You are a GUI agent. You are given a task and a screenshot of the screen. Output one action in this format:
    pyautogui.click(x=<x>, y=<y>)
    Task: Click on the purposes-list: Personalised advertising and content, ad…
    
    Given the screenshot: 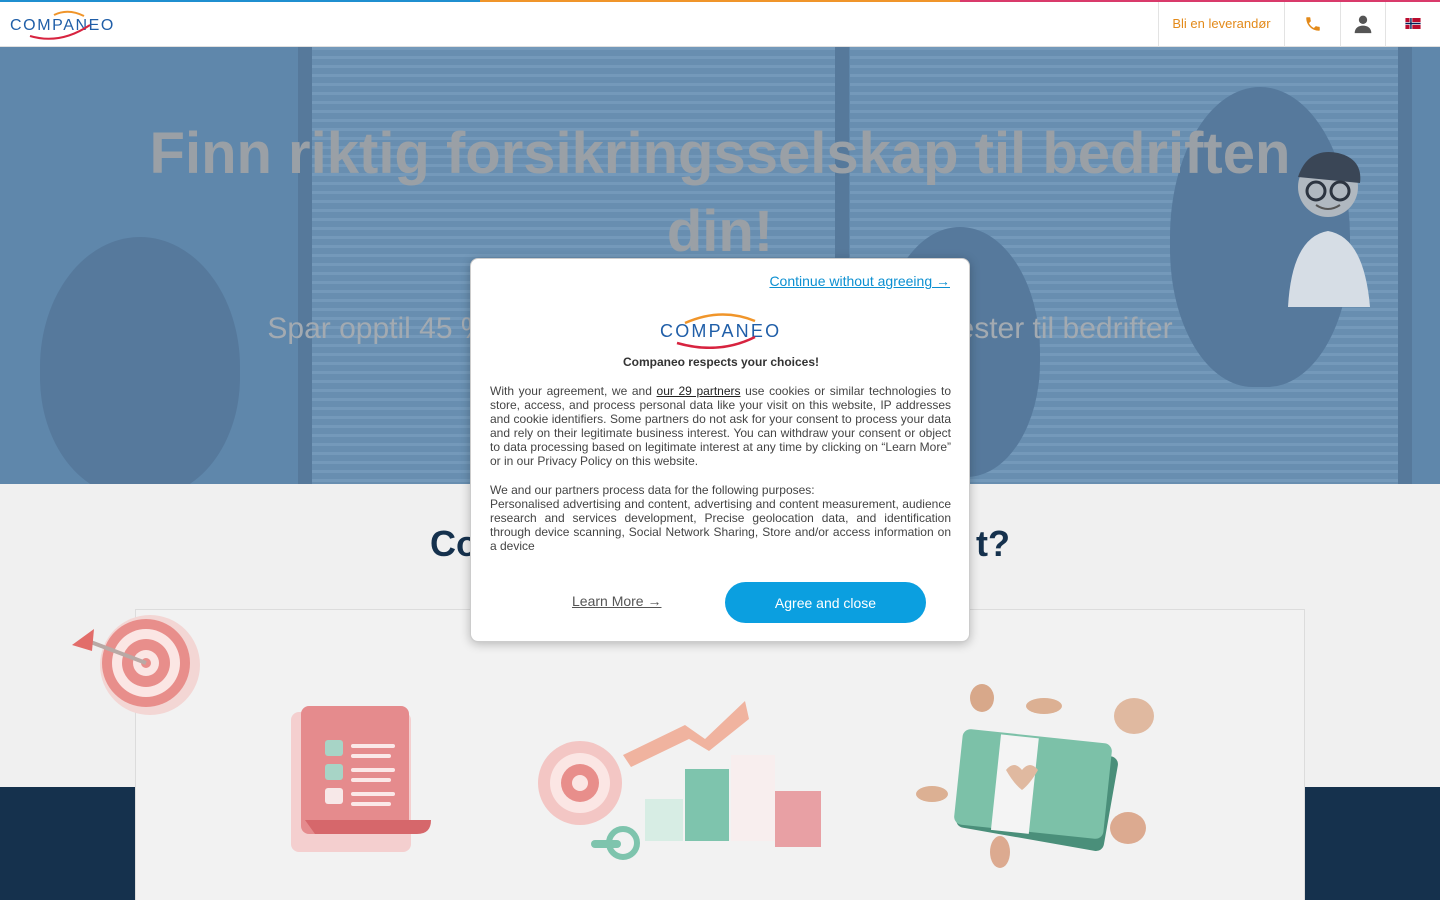 What is the action you would take?
    pyautogui.click(x=720, y=525)
    